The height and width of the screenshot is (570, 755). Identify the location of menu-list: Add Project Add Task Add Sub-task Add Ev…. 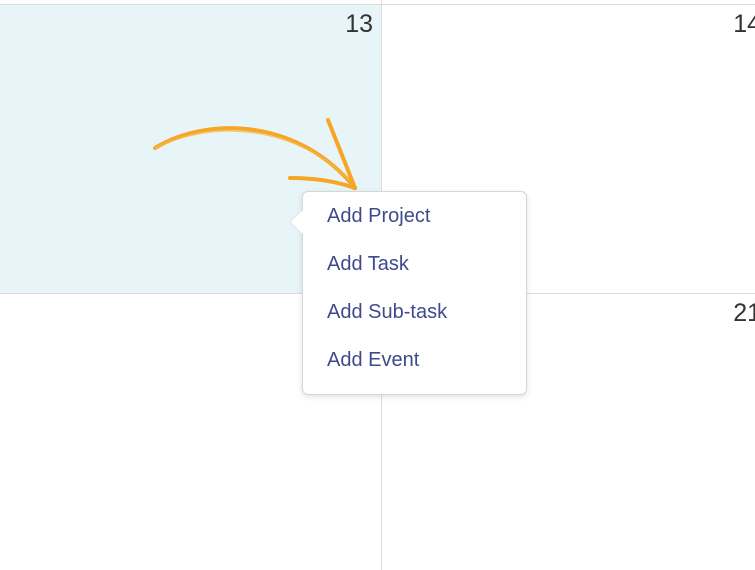
(414, 293).